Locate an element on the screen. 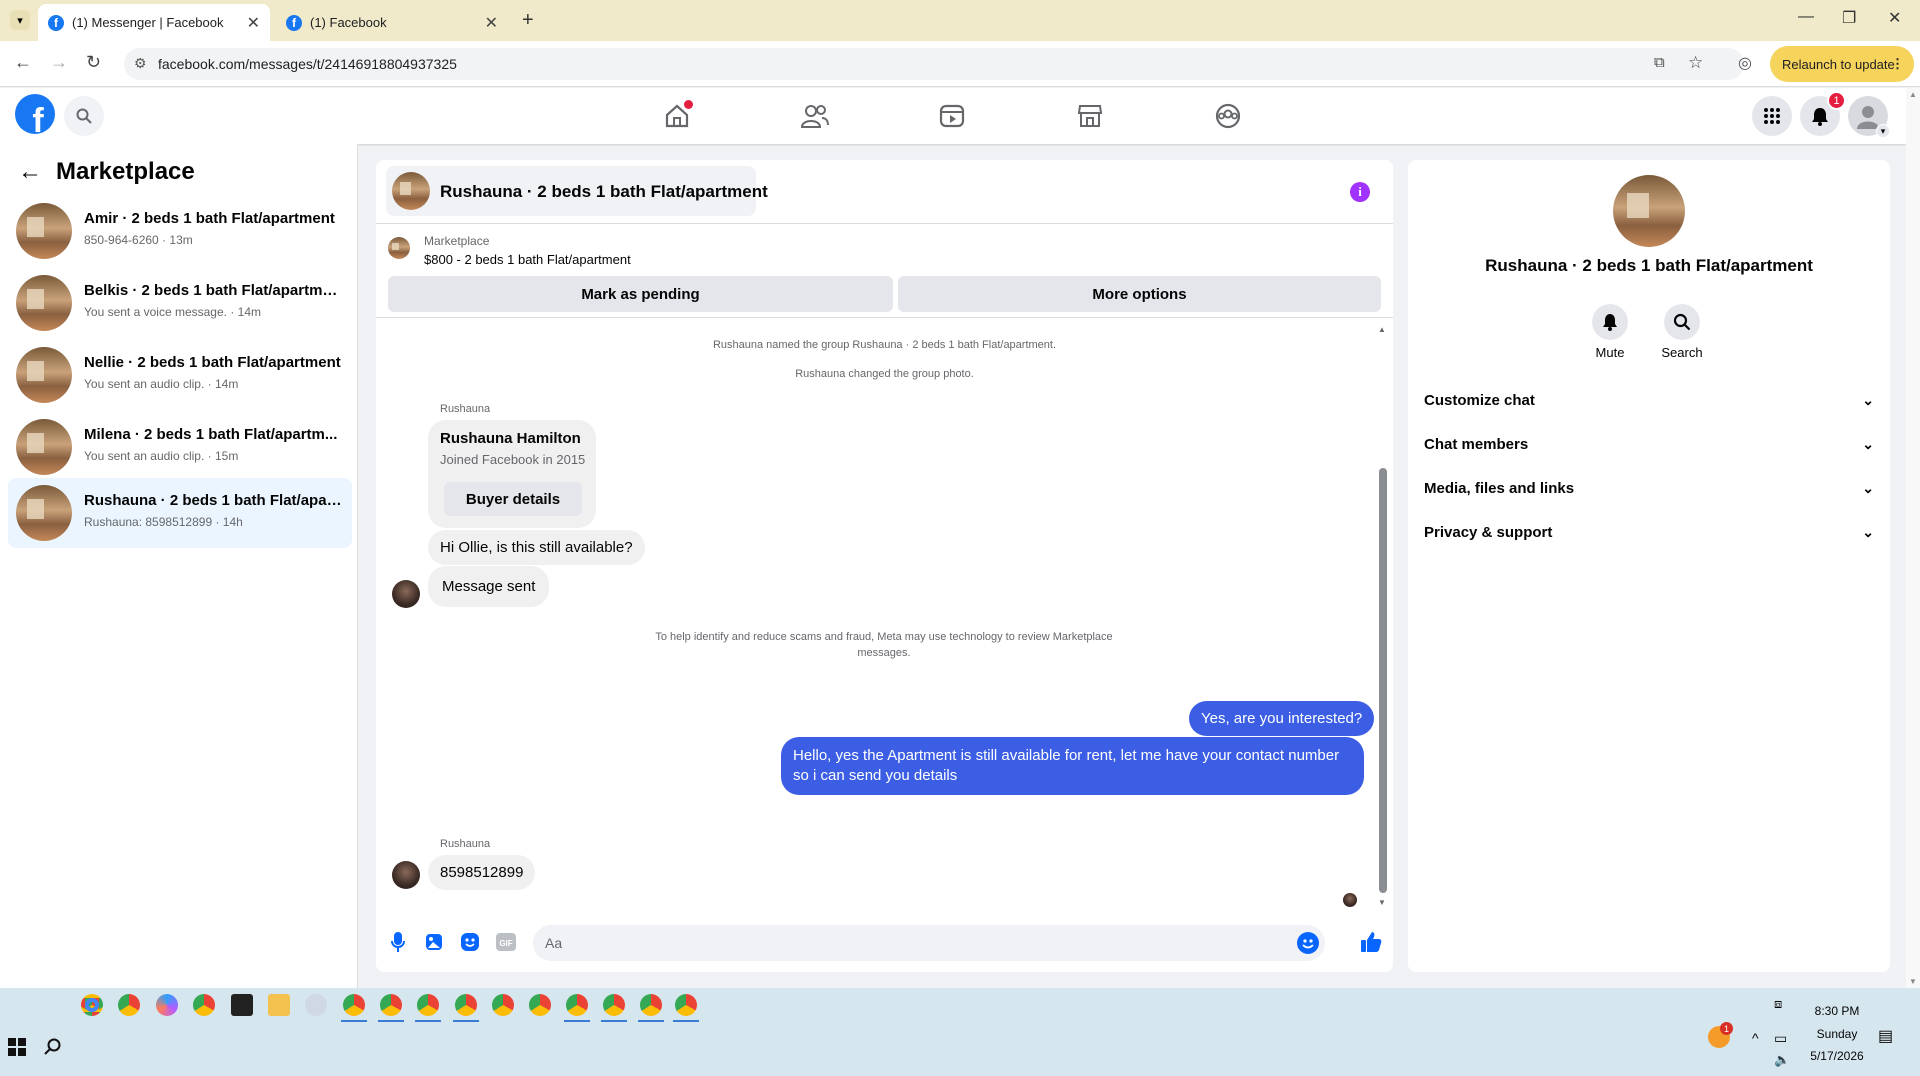  back-arrow-icon: ← is located at coordinates (30, 172).